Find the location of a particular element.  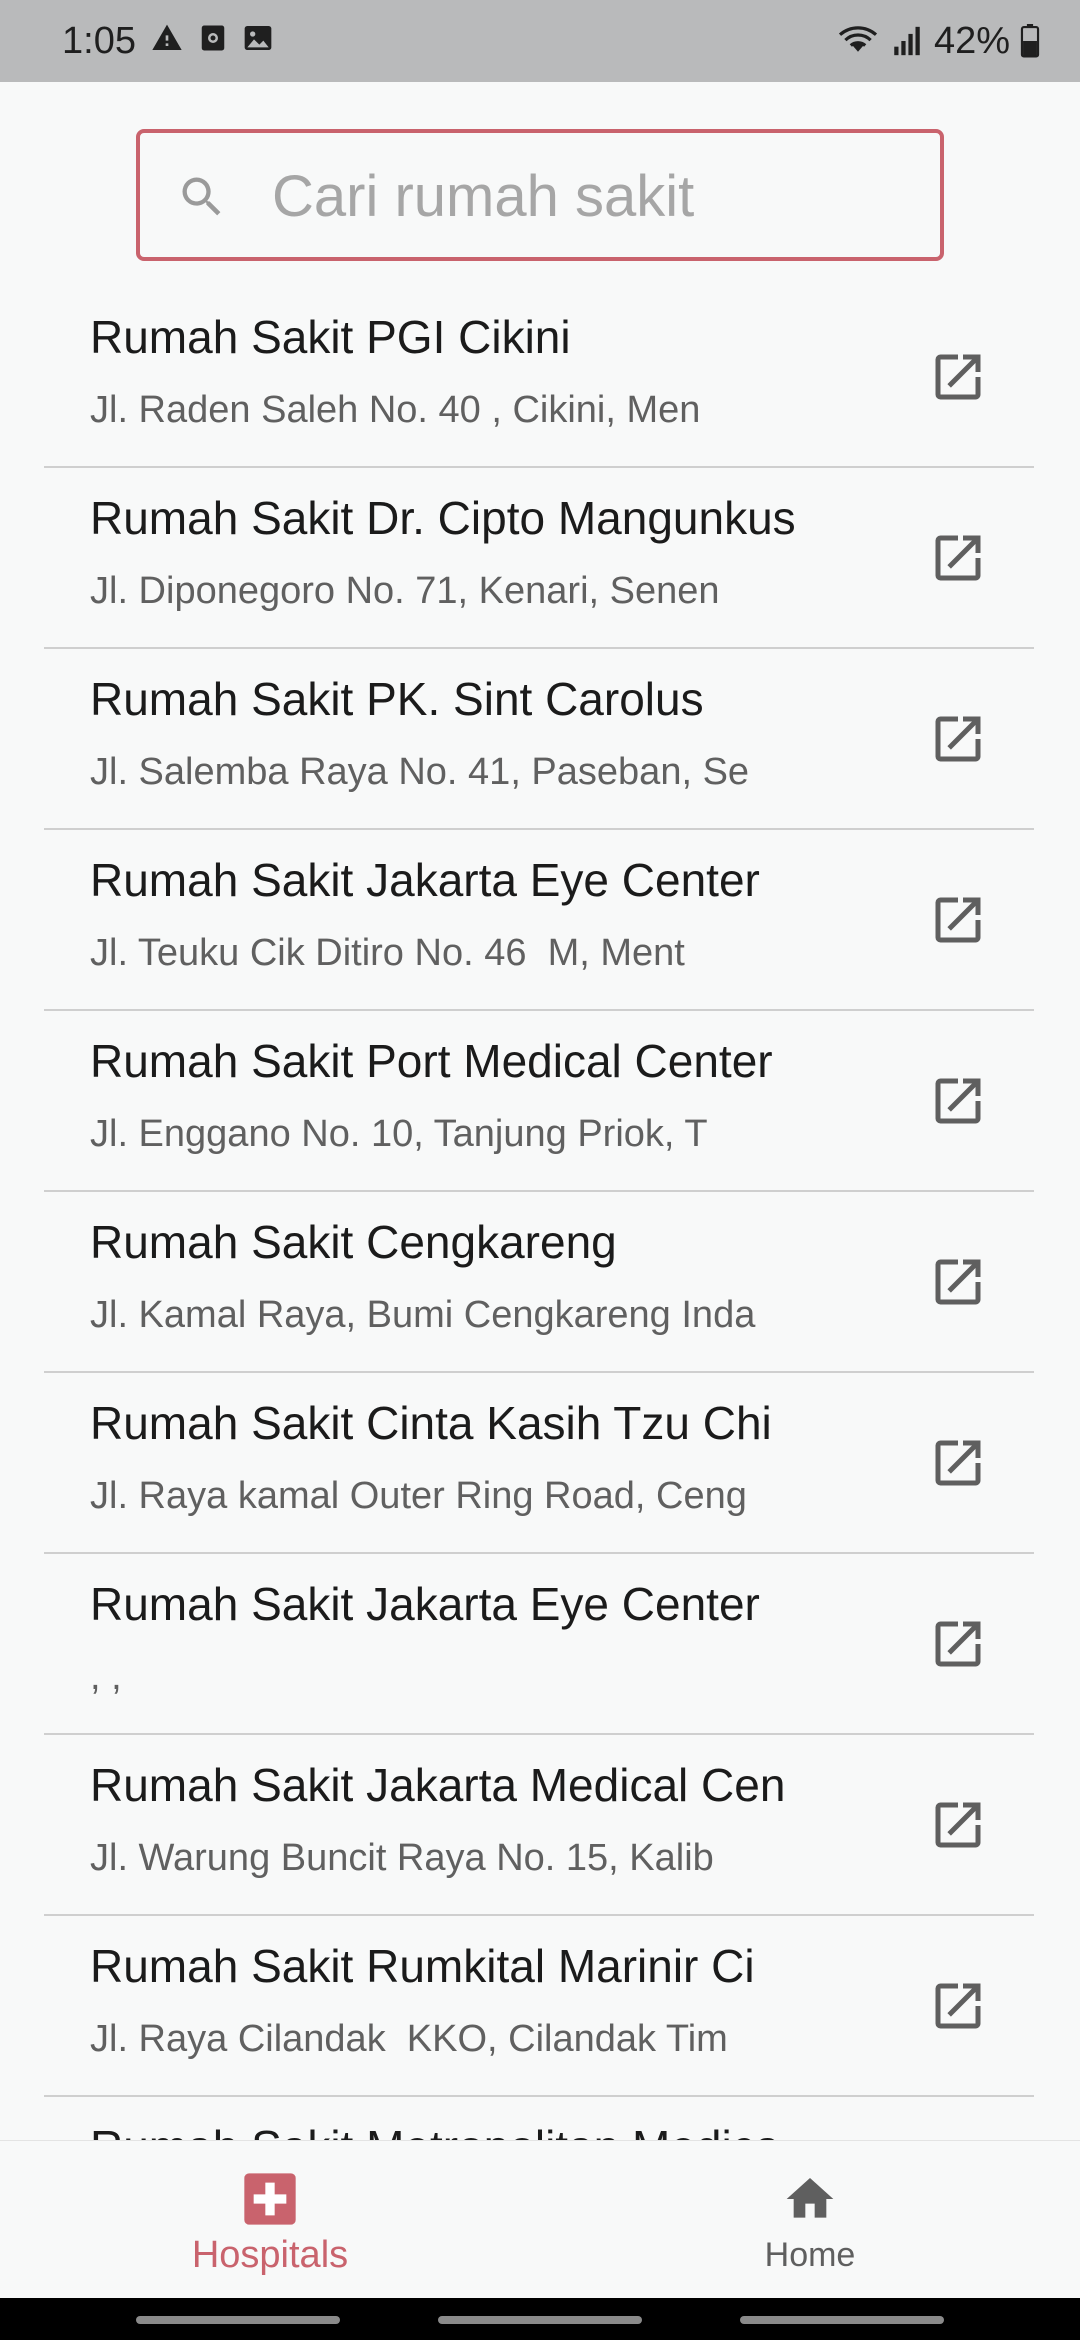

warning-icon is located at coordinates (167, 37).